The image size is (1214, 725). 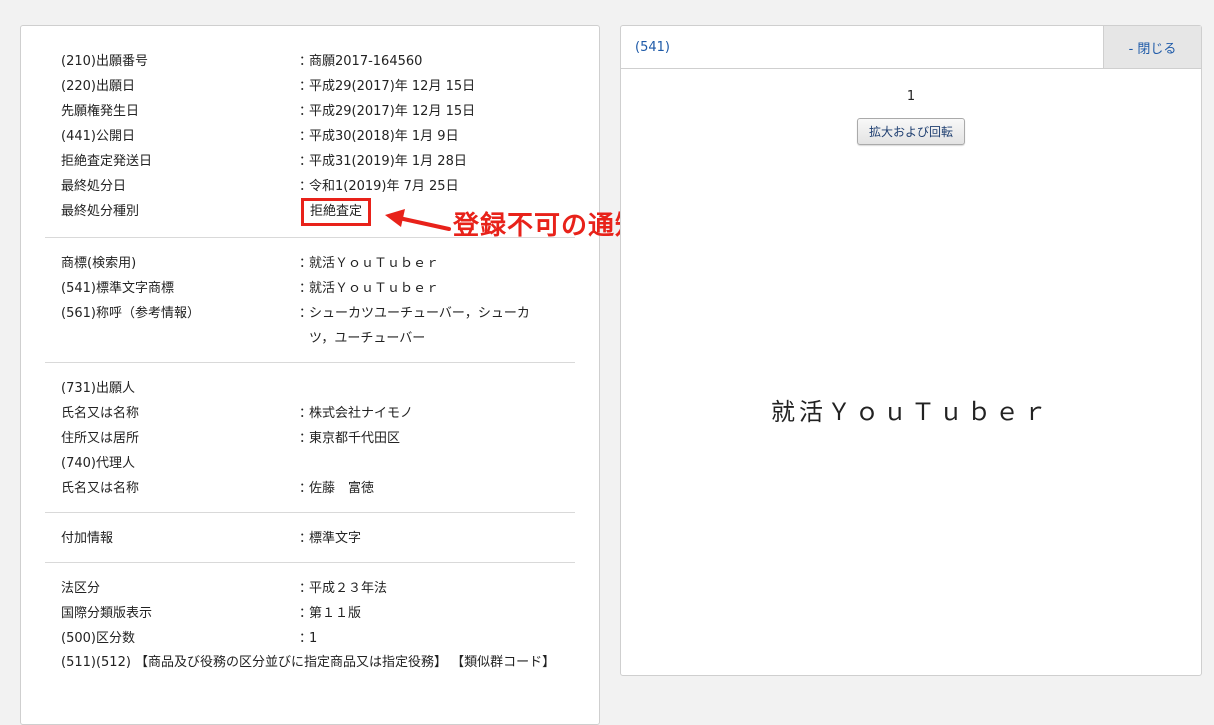 What do you see at coordinates (355, 438) in the screenshot?
I see `field-value: 東京都千代田区` at bounding box center [355, 438].